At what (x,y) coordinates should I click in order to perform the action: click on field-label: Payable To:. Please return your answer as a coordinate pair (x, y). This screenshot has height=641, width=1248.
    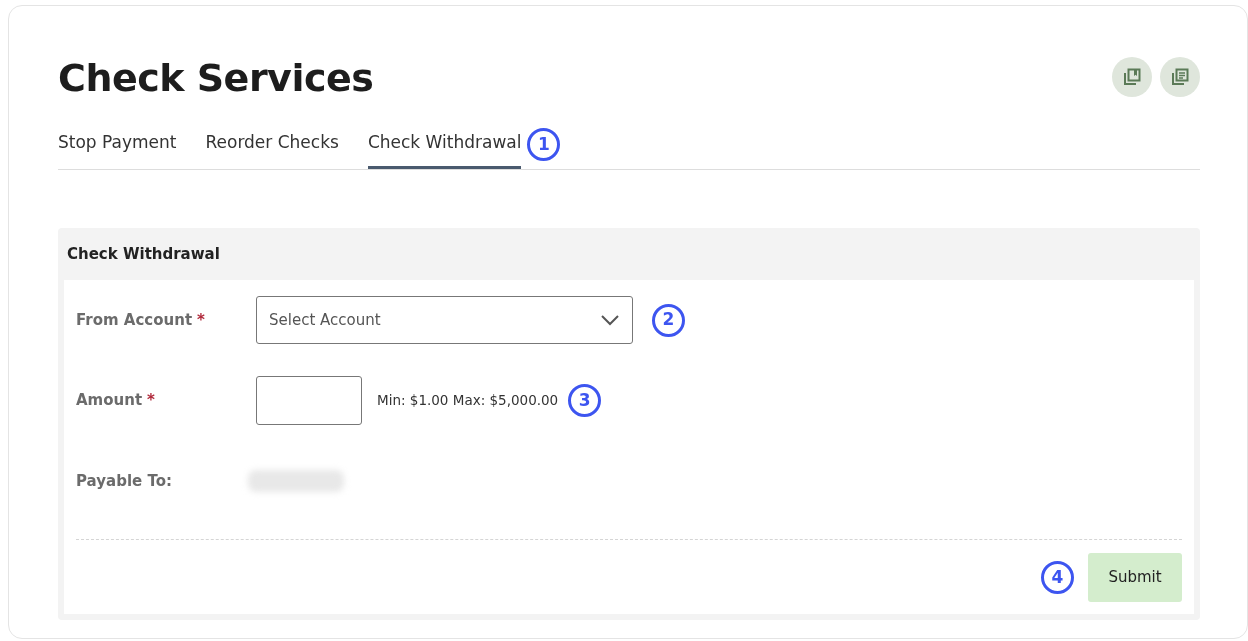
    Looking at the image, I should click on (124, 481).